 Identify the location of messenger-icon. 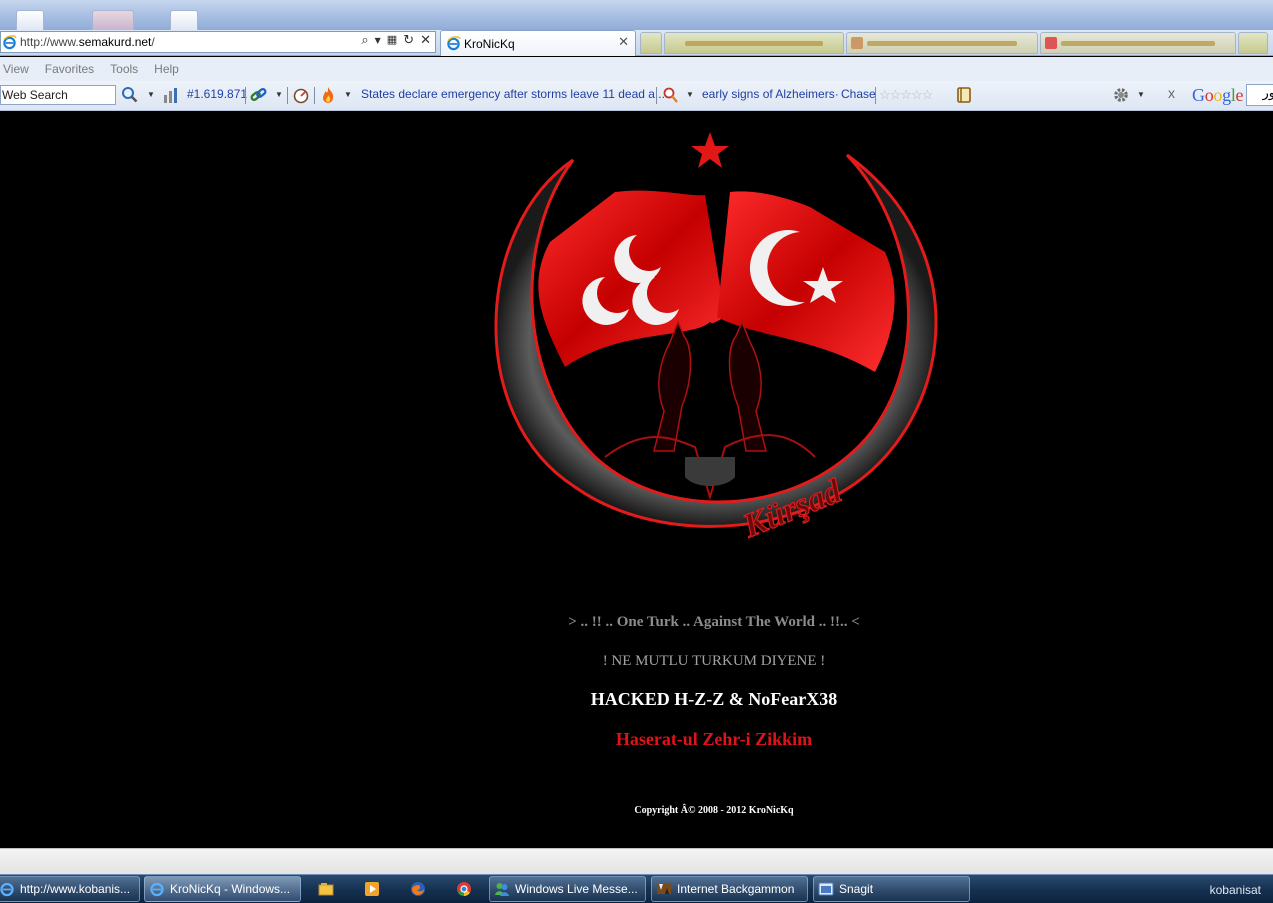
(502, 889).